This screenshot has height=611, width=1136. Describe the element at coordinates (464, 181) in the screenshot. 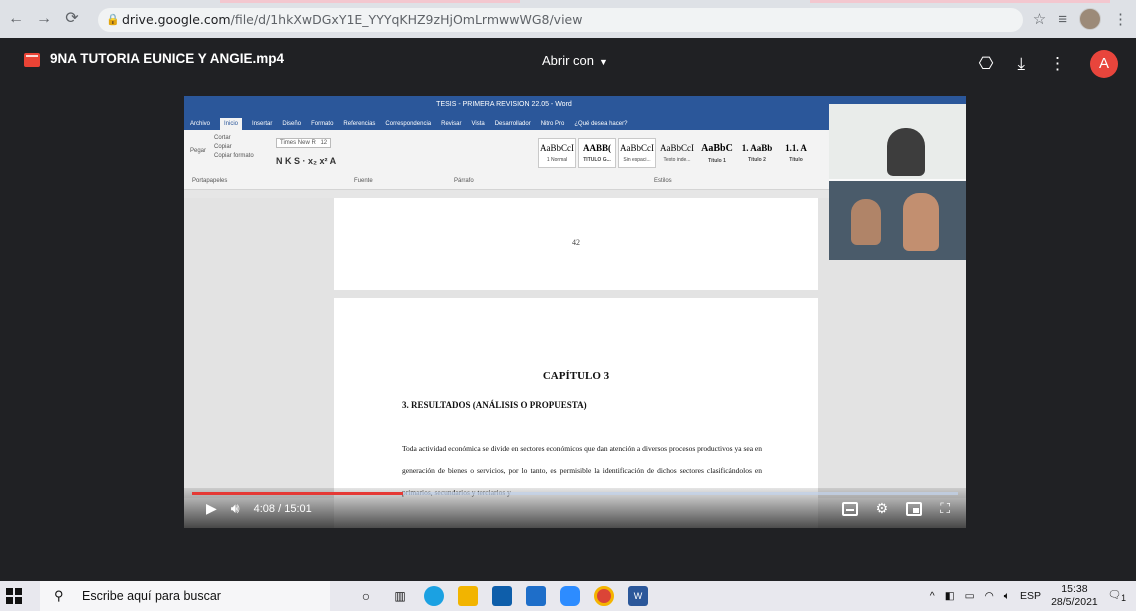

I see `paragraph-group-label: Párrafo` at that location.